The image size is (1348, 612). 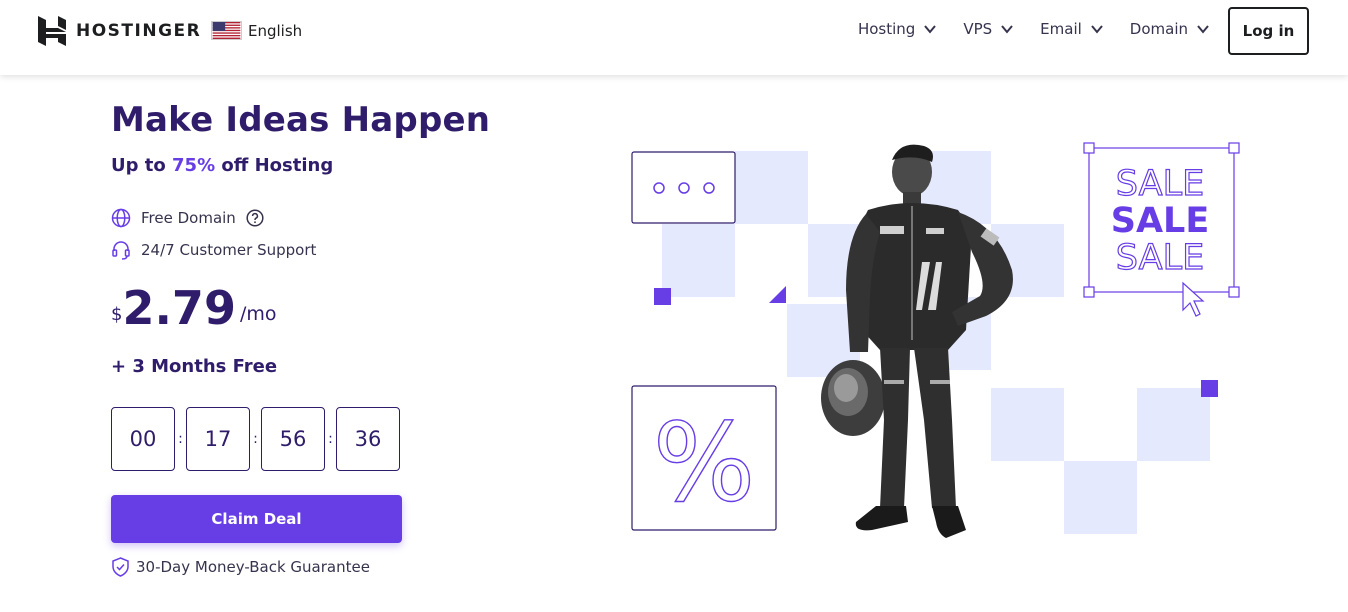 What do you see at coordinates (179, 308) in the screenshot?
I see `price-amount: 2.79` at bounding box center [179, 308].